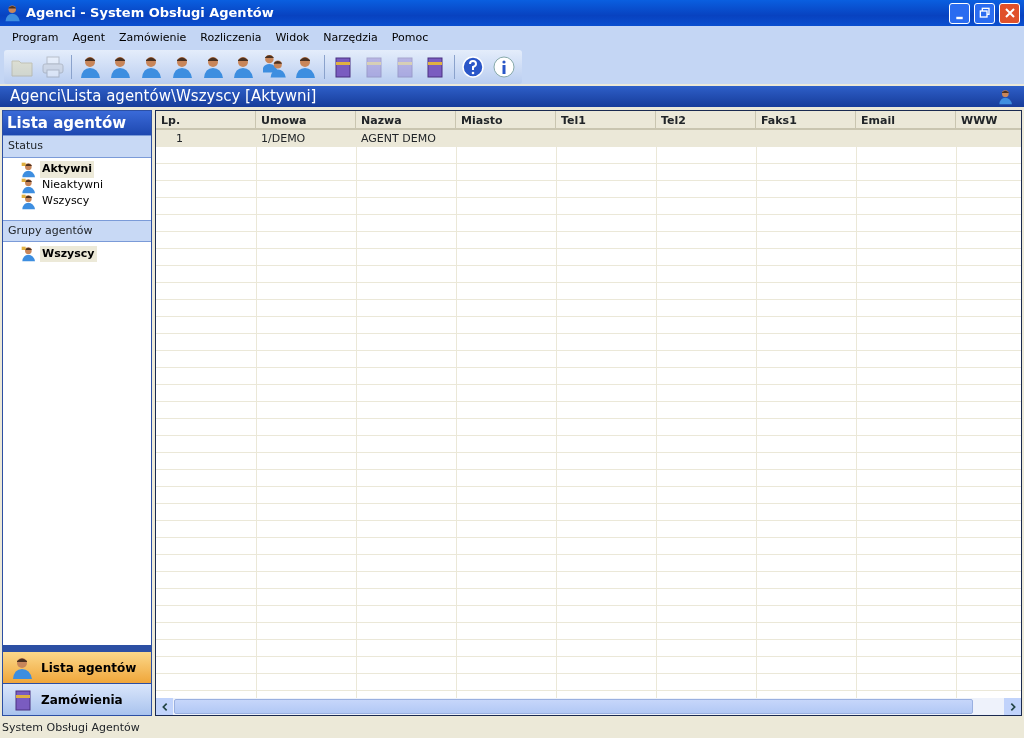 The height and width of the screenshot is (738, 1024). What do you see at coordinates (984, 13) in the screenshot?
I see `restore-button` at bounding box center [984, 13].